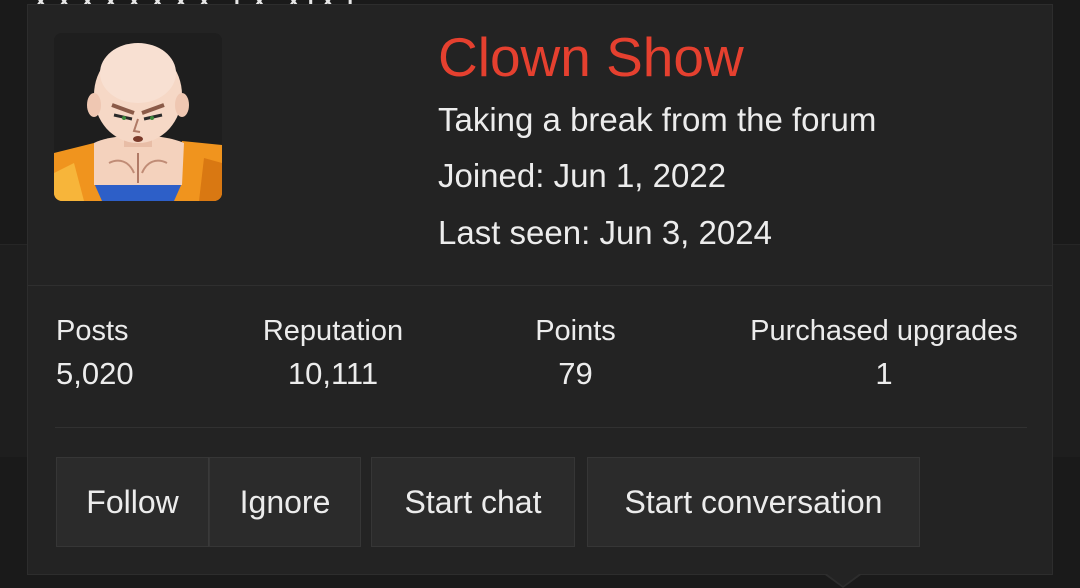  I want to click on stat-posts: Posts 5,020, so click(95, 353).